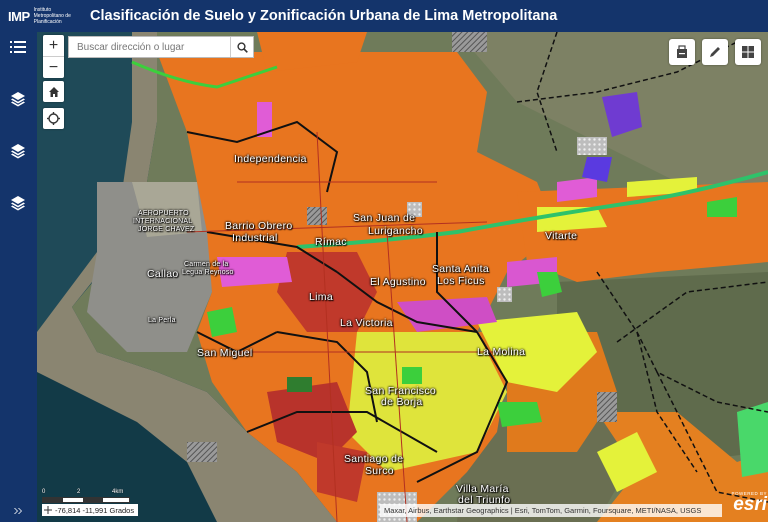 The width and height of the screenshot is (768, 522). I want to click on home-icon, so click(53, 91).